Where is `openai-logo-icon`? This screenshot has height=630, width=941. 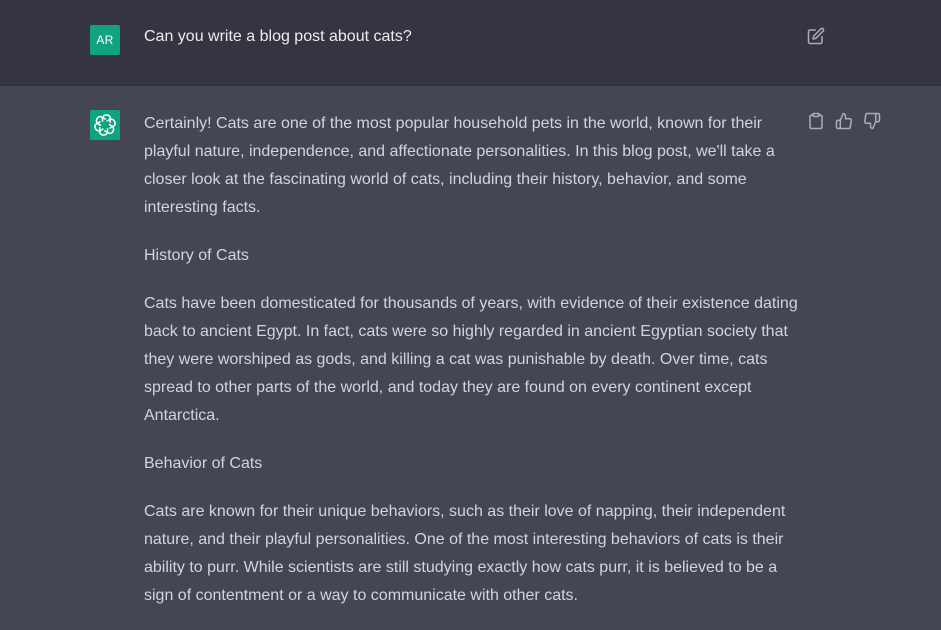
openai-logo-icon is located at coordinates (105, 125).